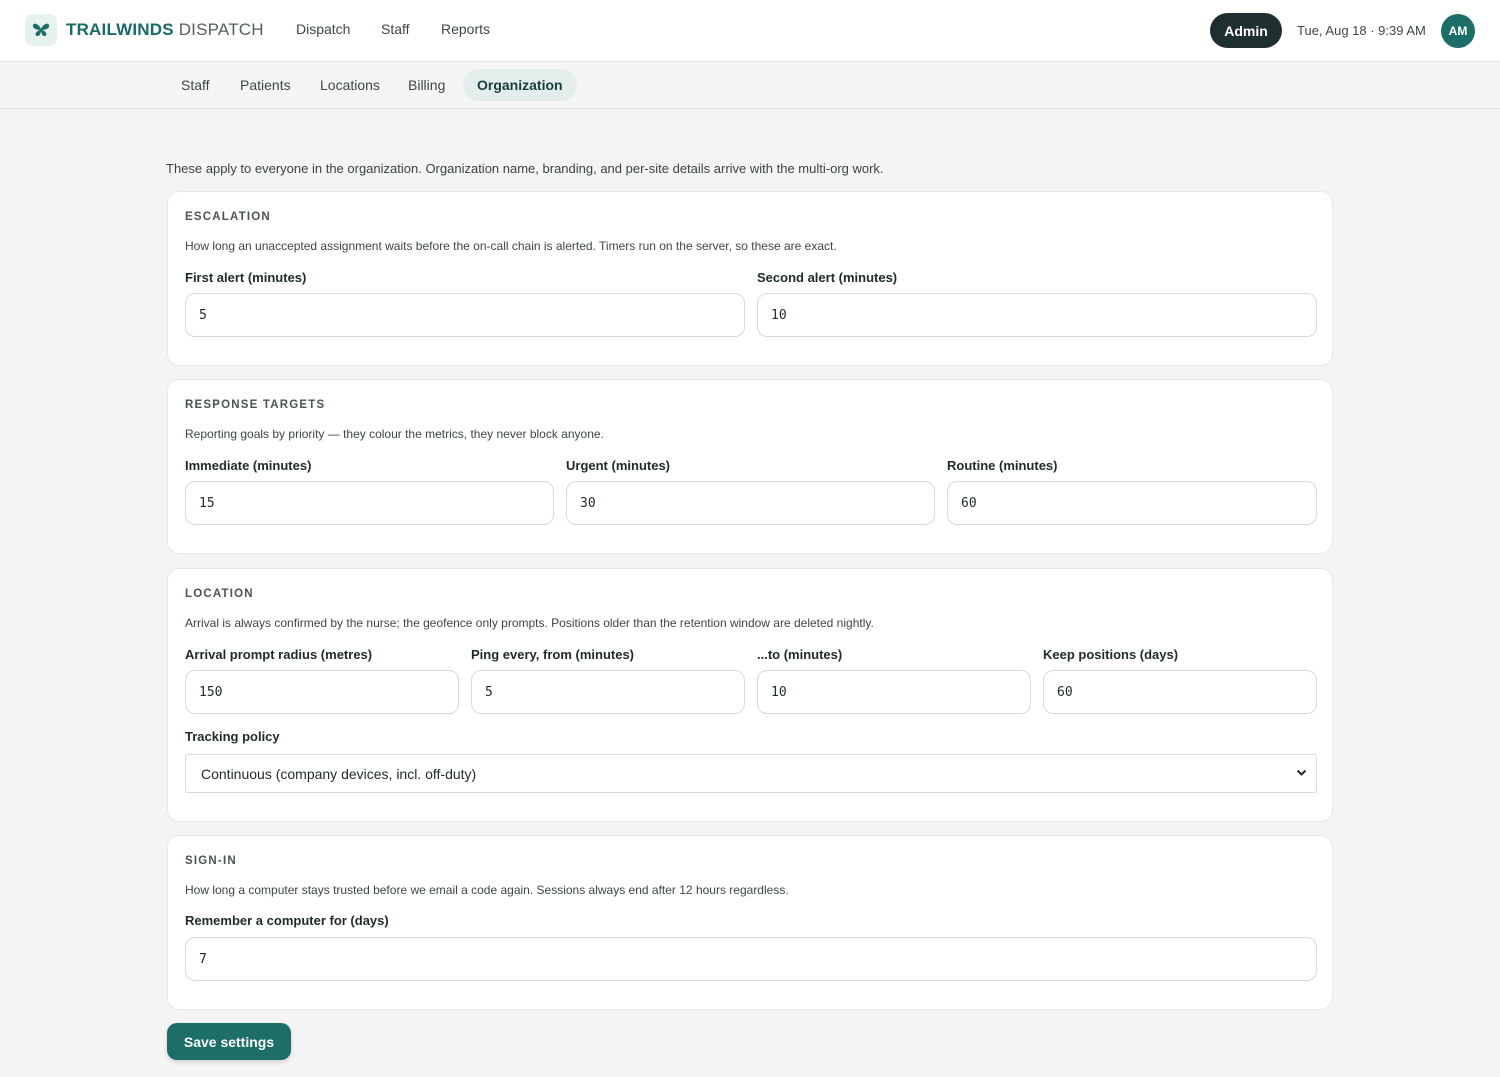 This screenshot has height=1077, width=1500. Describe the element at coordinates (465, 29) in the screenshot. I see `nav-reports: Reports` at that location.